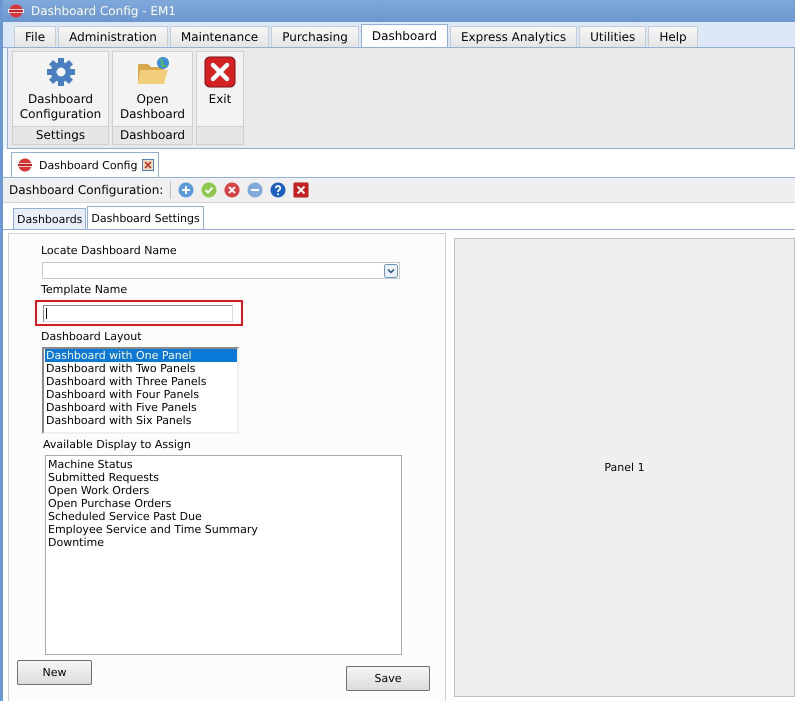 This screenshot has width=795, height=701. What do you see at coordinates (86, 190) in the screenshot?
I see `toolbar-label: Dashboard Configuration:` at bounding box center [86, 190].